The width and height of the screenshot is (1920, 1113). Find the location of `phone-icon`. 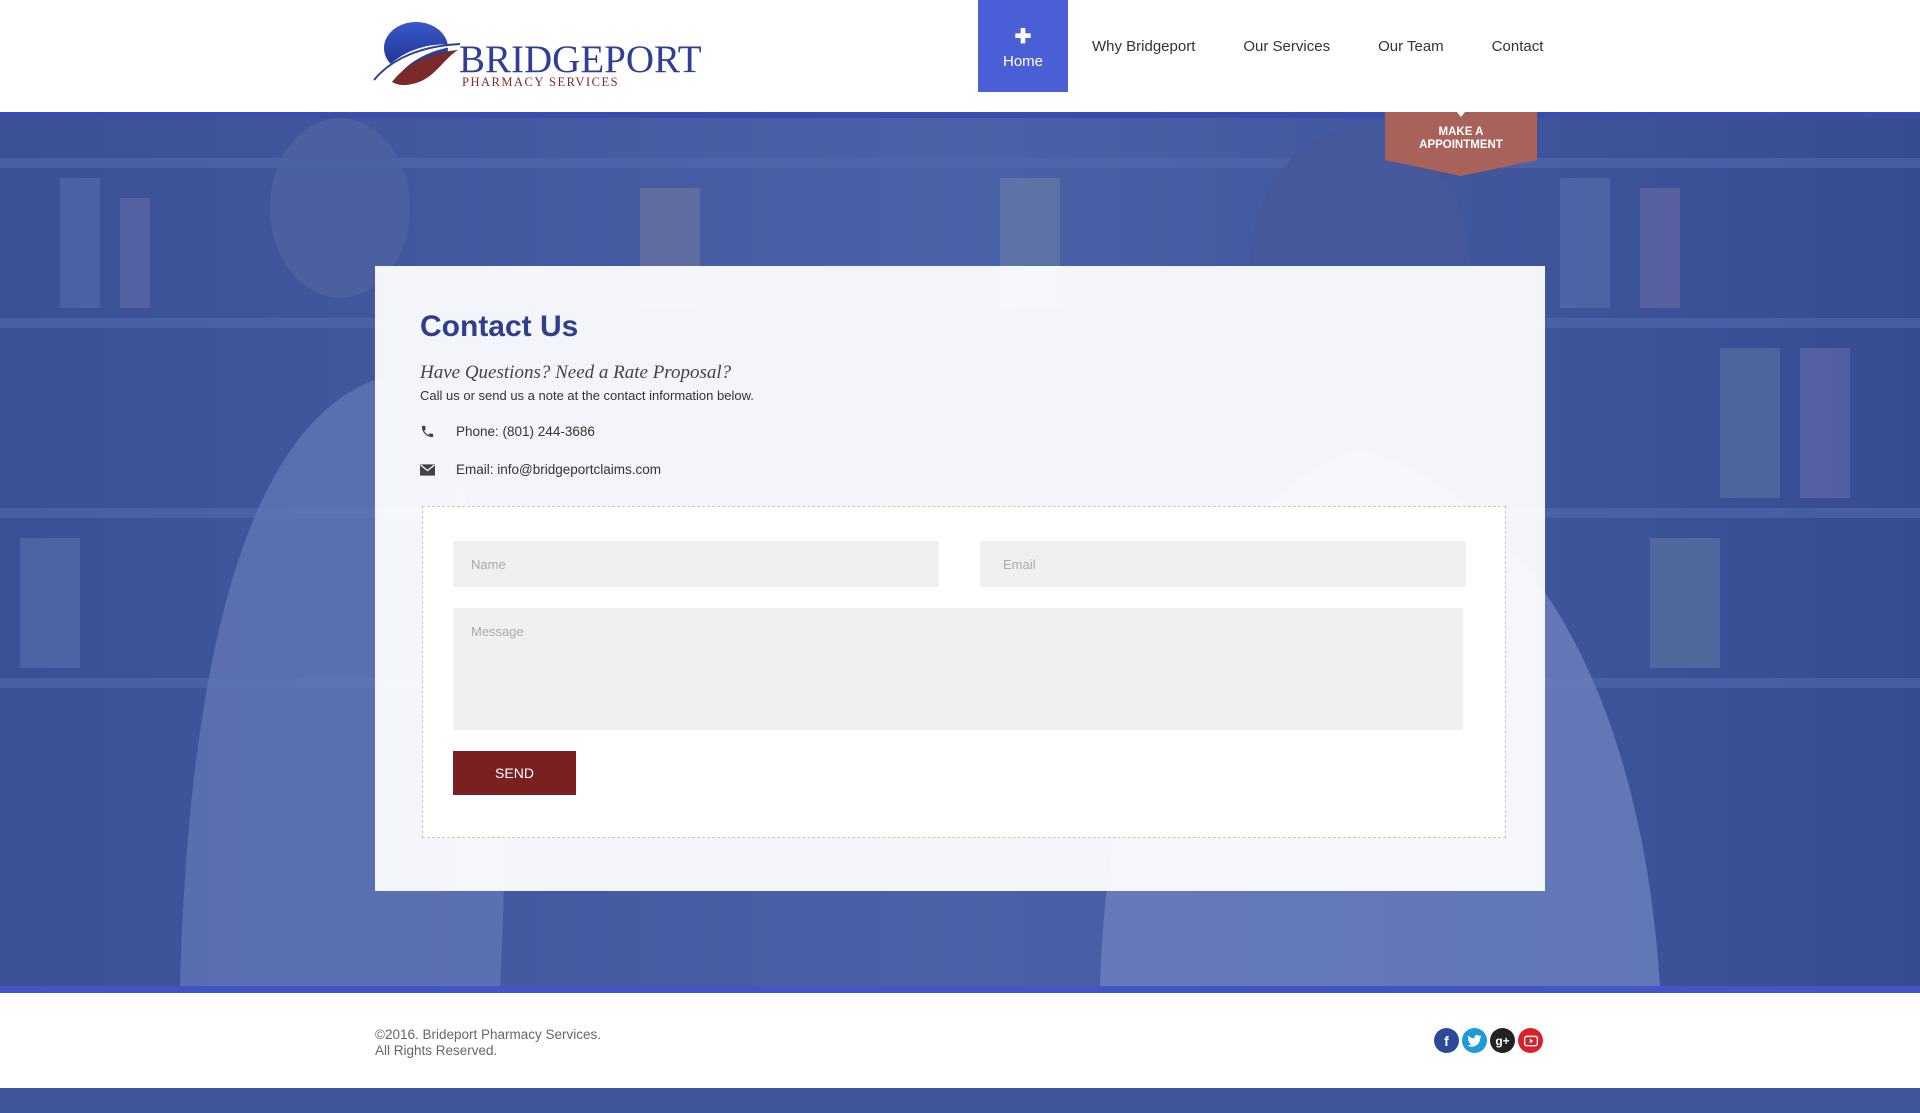

phone-icon is located at coordinates (438, 431).